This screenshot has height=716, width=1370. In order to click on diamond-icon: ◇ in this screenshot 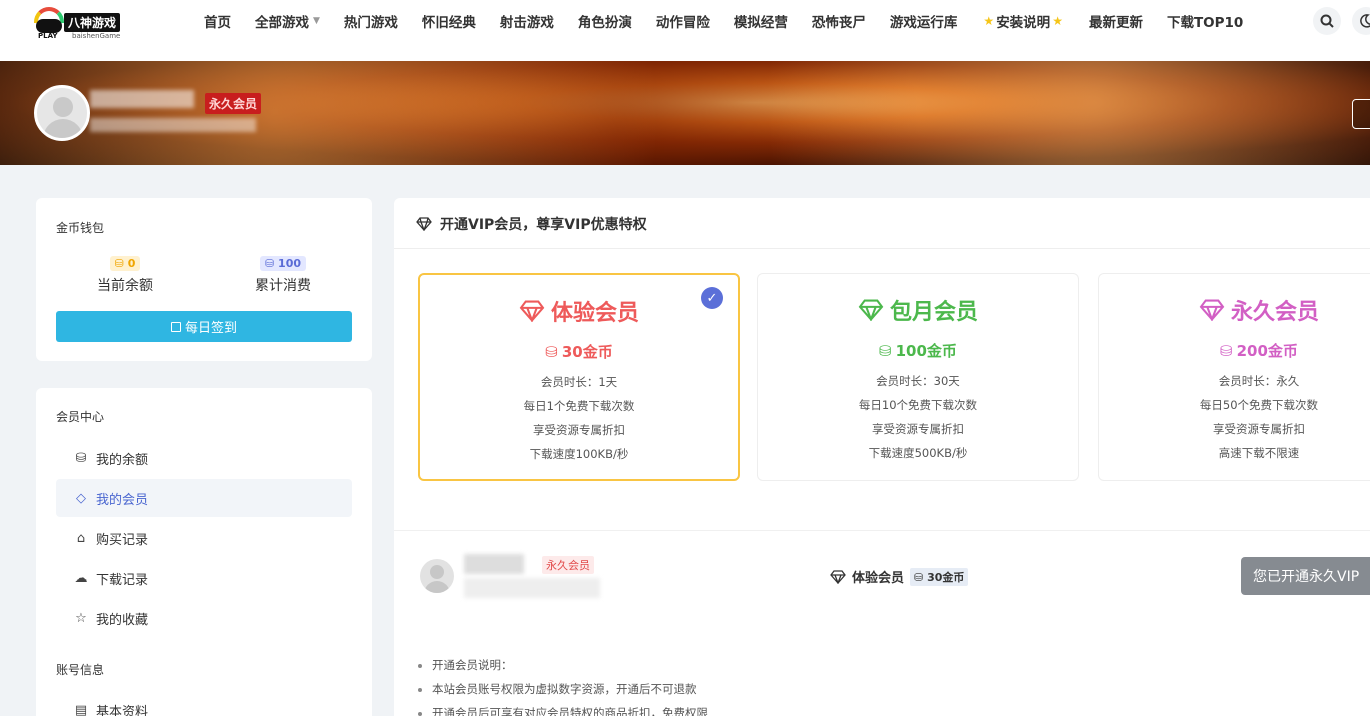, I will do `click(81, 498)`.